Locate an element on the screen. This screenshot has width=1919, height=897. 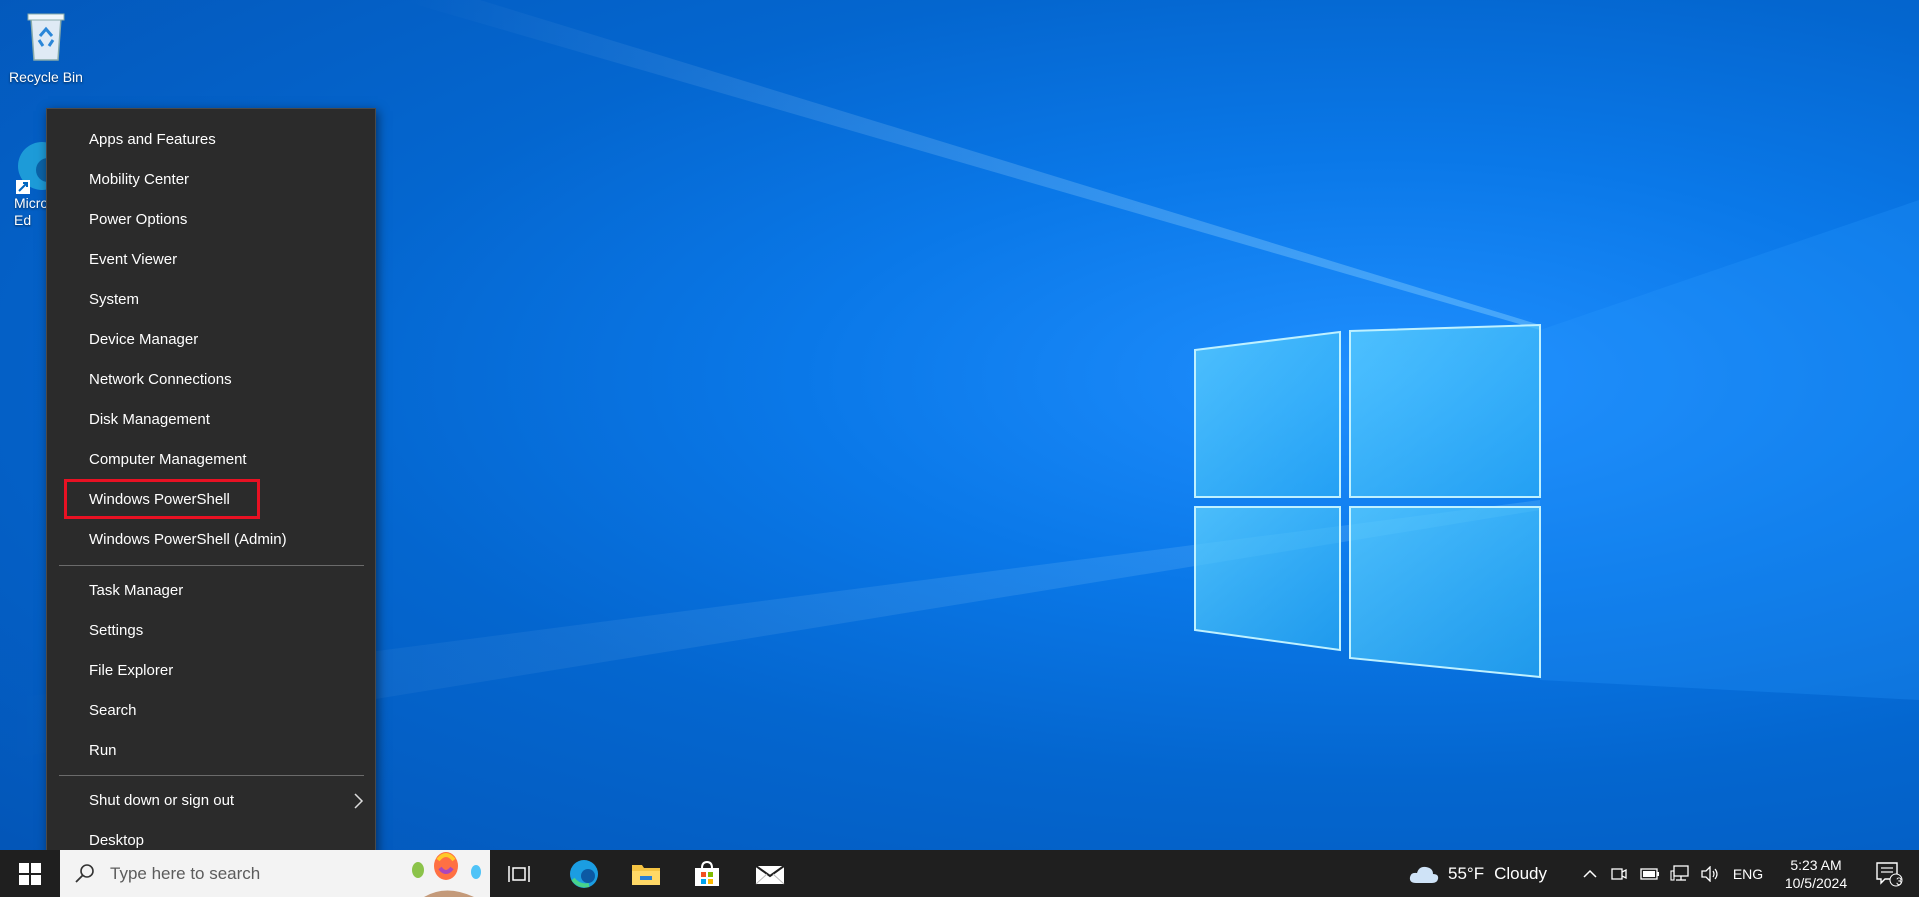
chevron-up-icon is located at coordinates (1590, 873).